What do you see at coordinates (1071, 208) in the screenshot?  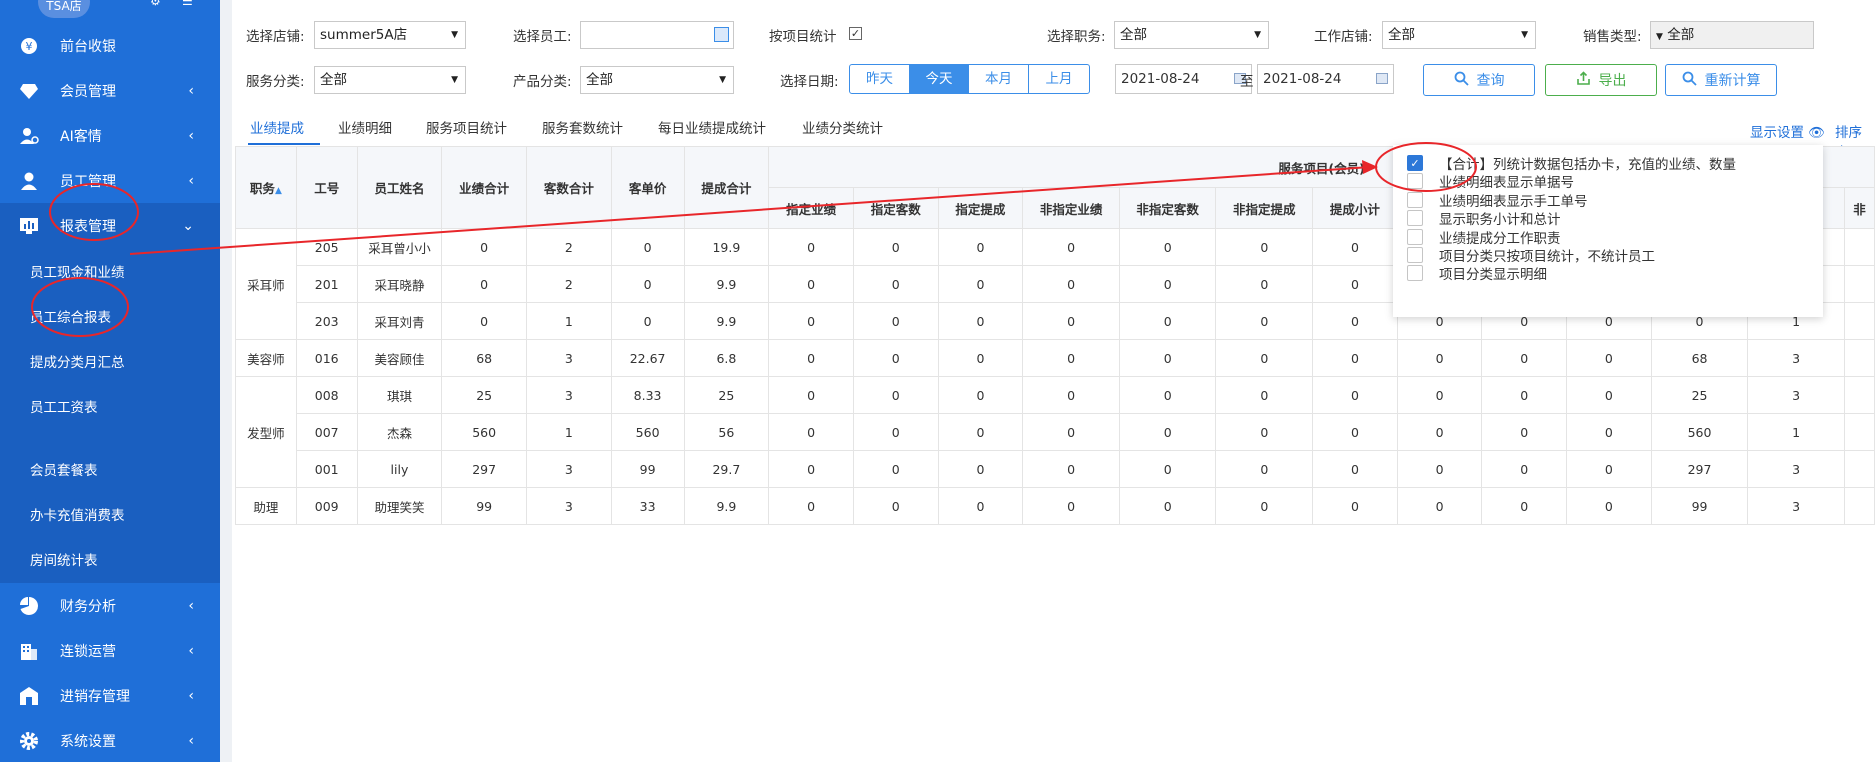 I see `sub-header: 非指定业绩` at bounding box center [1071, 208].